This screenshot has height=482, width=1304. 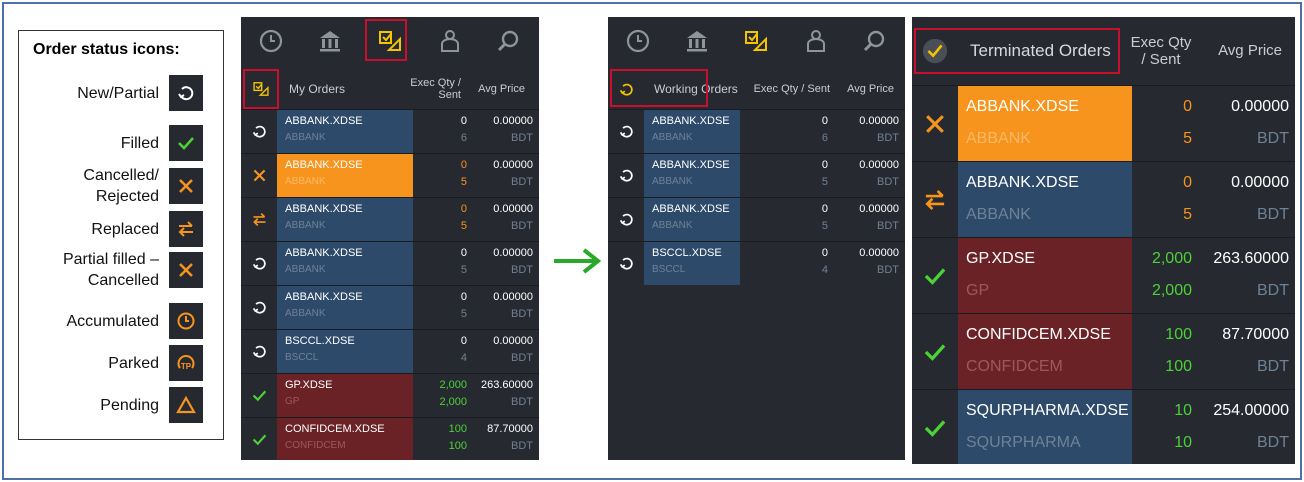 I want to click on x-icon, so click(x=186, y=186).